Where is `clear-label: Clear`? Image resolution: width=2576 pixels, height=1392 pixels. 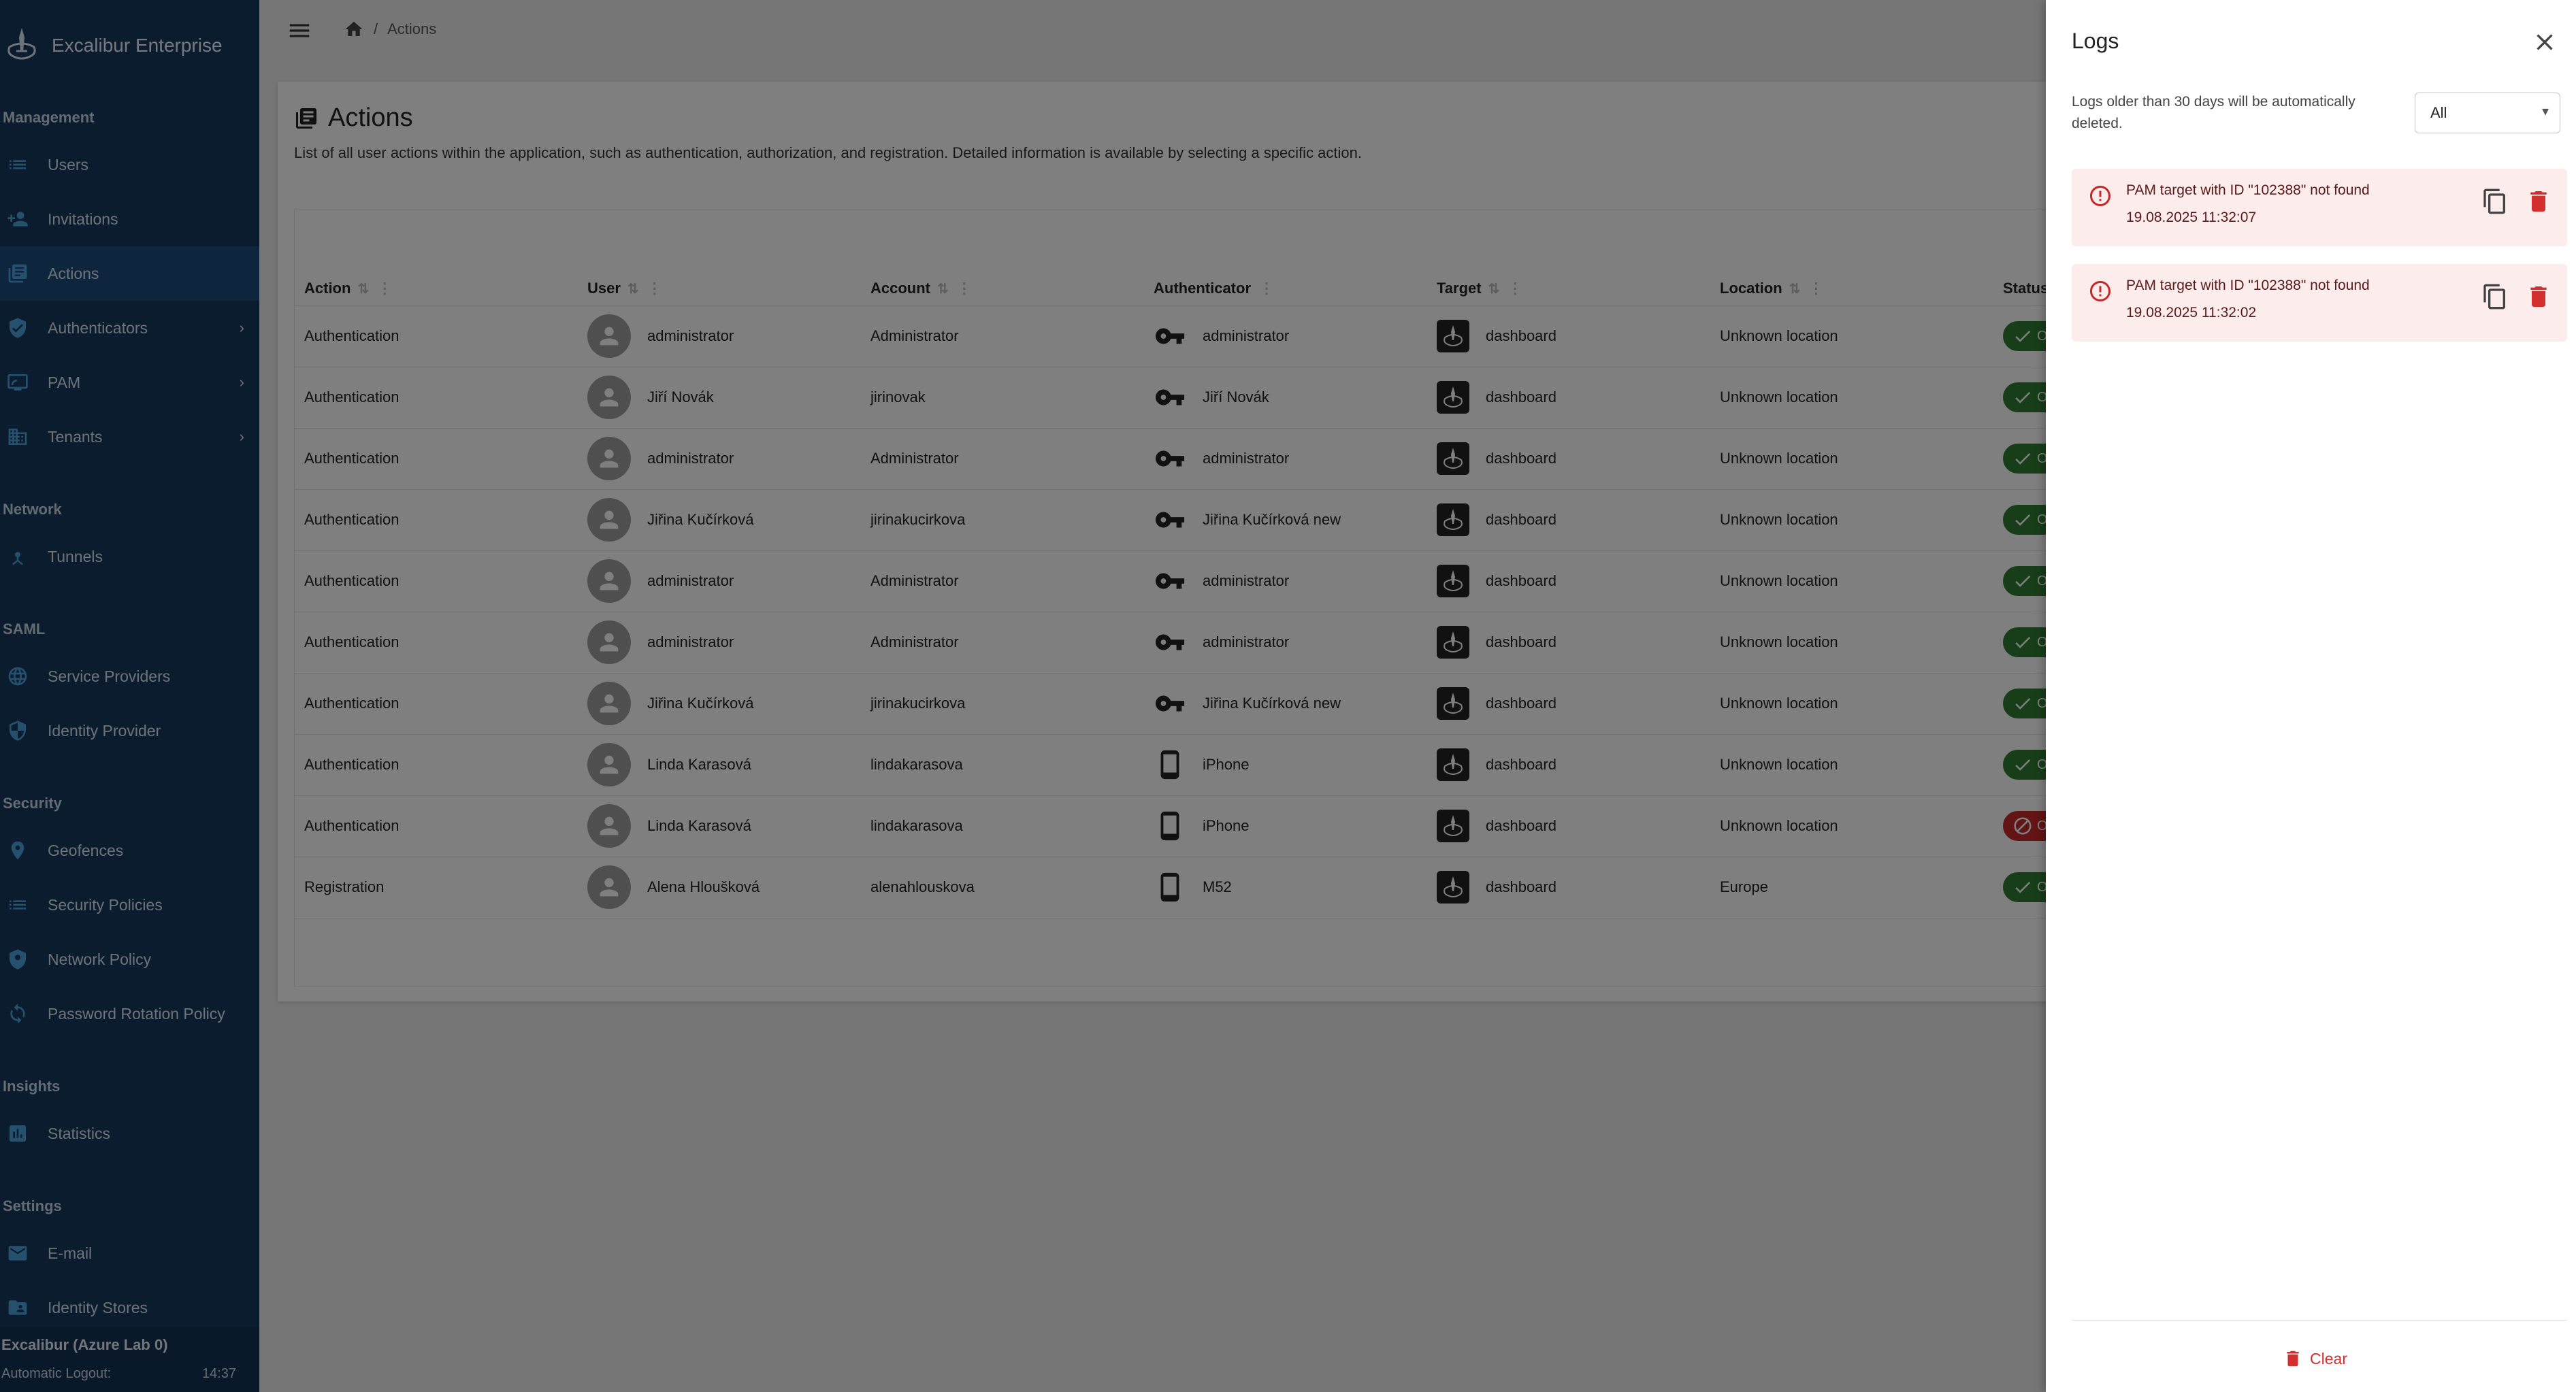
clear-label: Clear is located at coordinates (2328, 1358).